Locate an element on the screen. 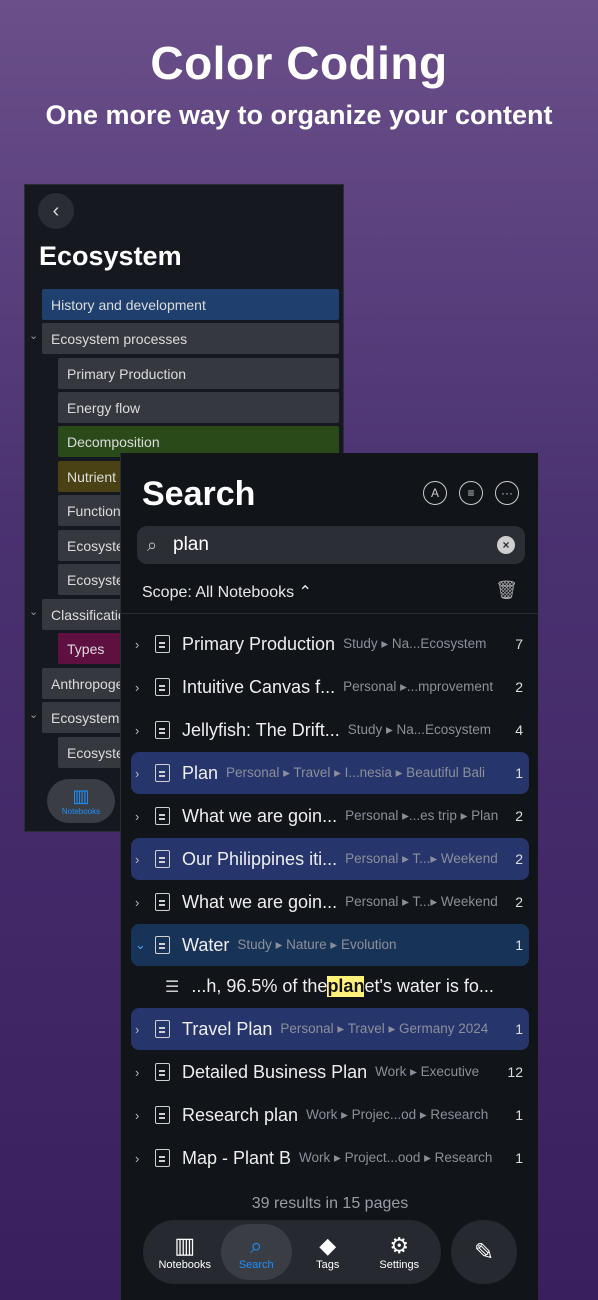  text-lines-icon: ☰ is located at coordinates (172, 987).